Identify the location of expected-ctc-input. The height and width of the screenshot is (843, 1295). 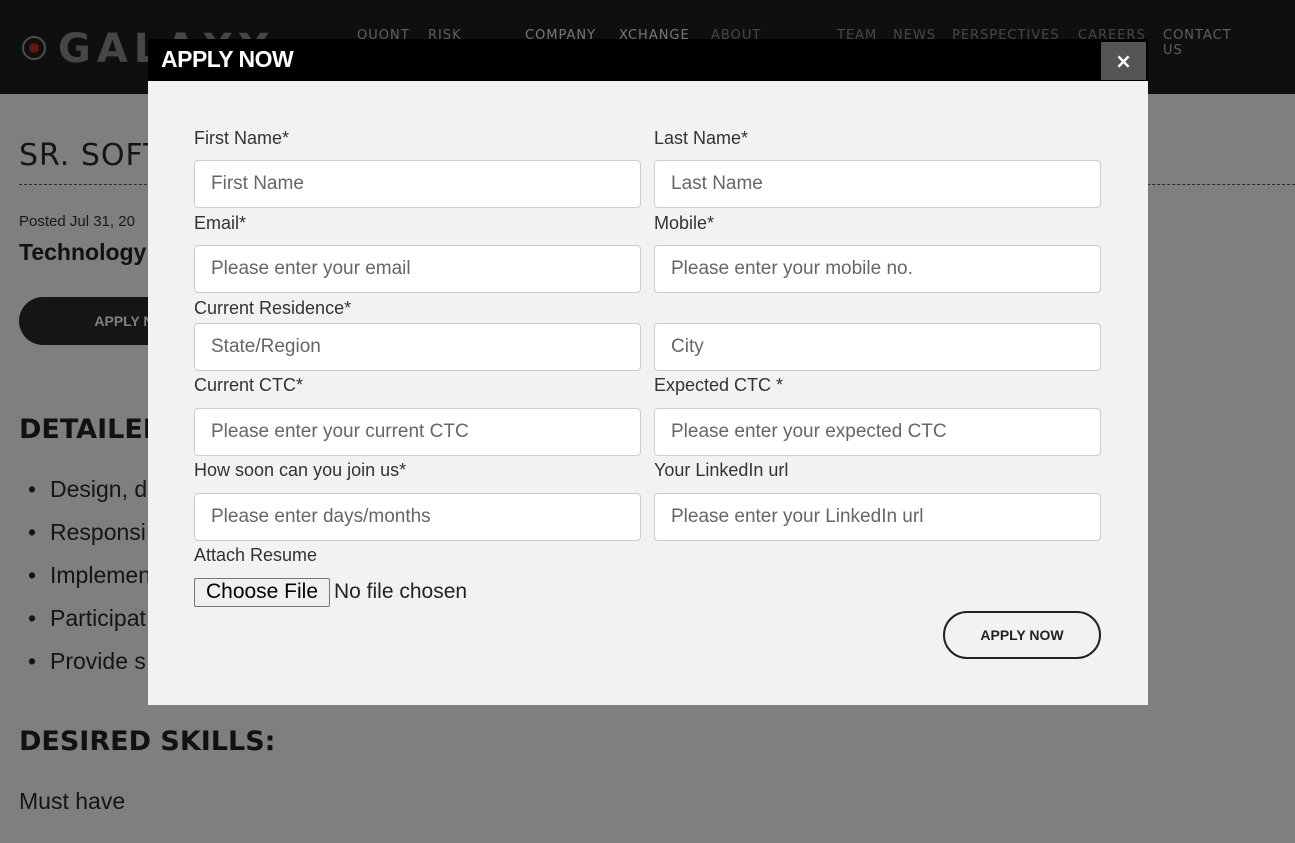
(877, 432).